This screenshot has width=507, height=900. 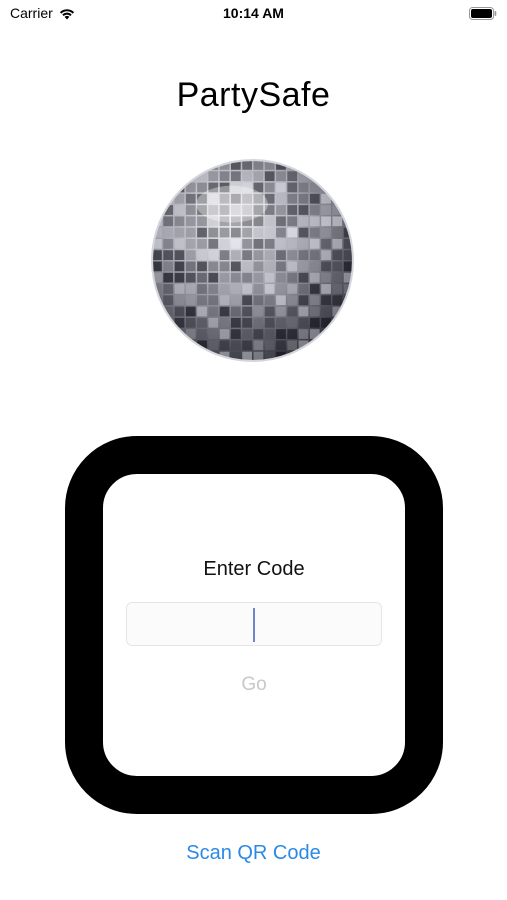 I want to click on go-button: Go, so click(x=254, y=685).